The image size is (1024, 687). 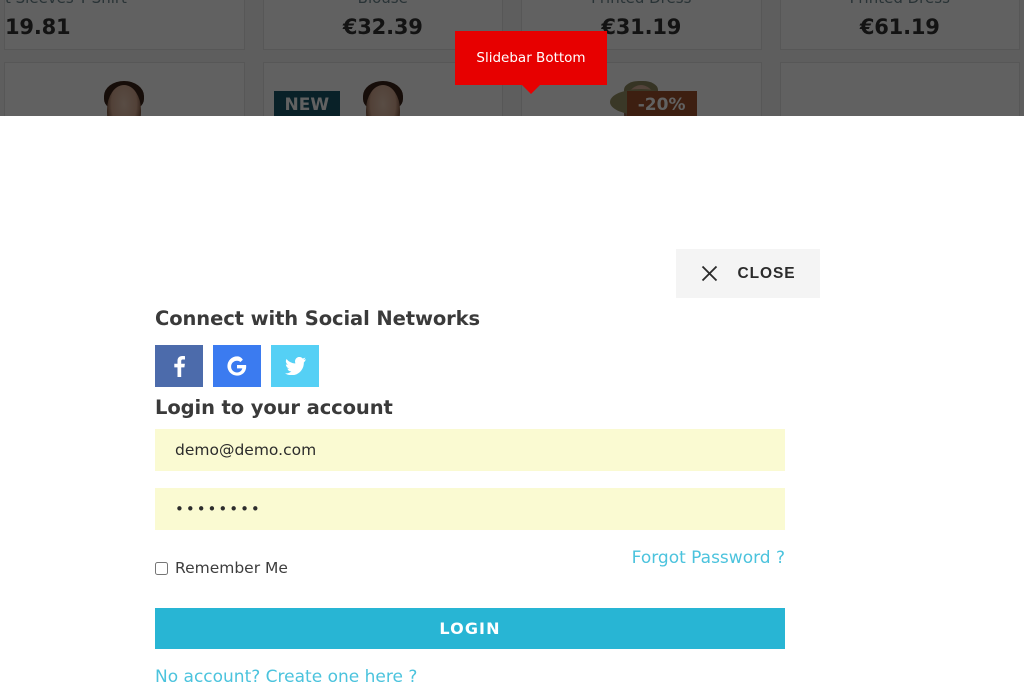 What do you see at coordinates (531, 89) in the screenshot?
I see `tooltip-arrow-icon` at bounding box center [531, 89].